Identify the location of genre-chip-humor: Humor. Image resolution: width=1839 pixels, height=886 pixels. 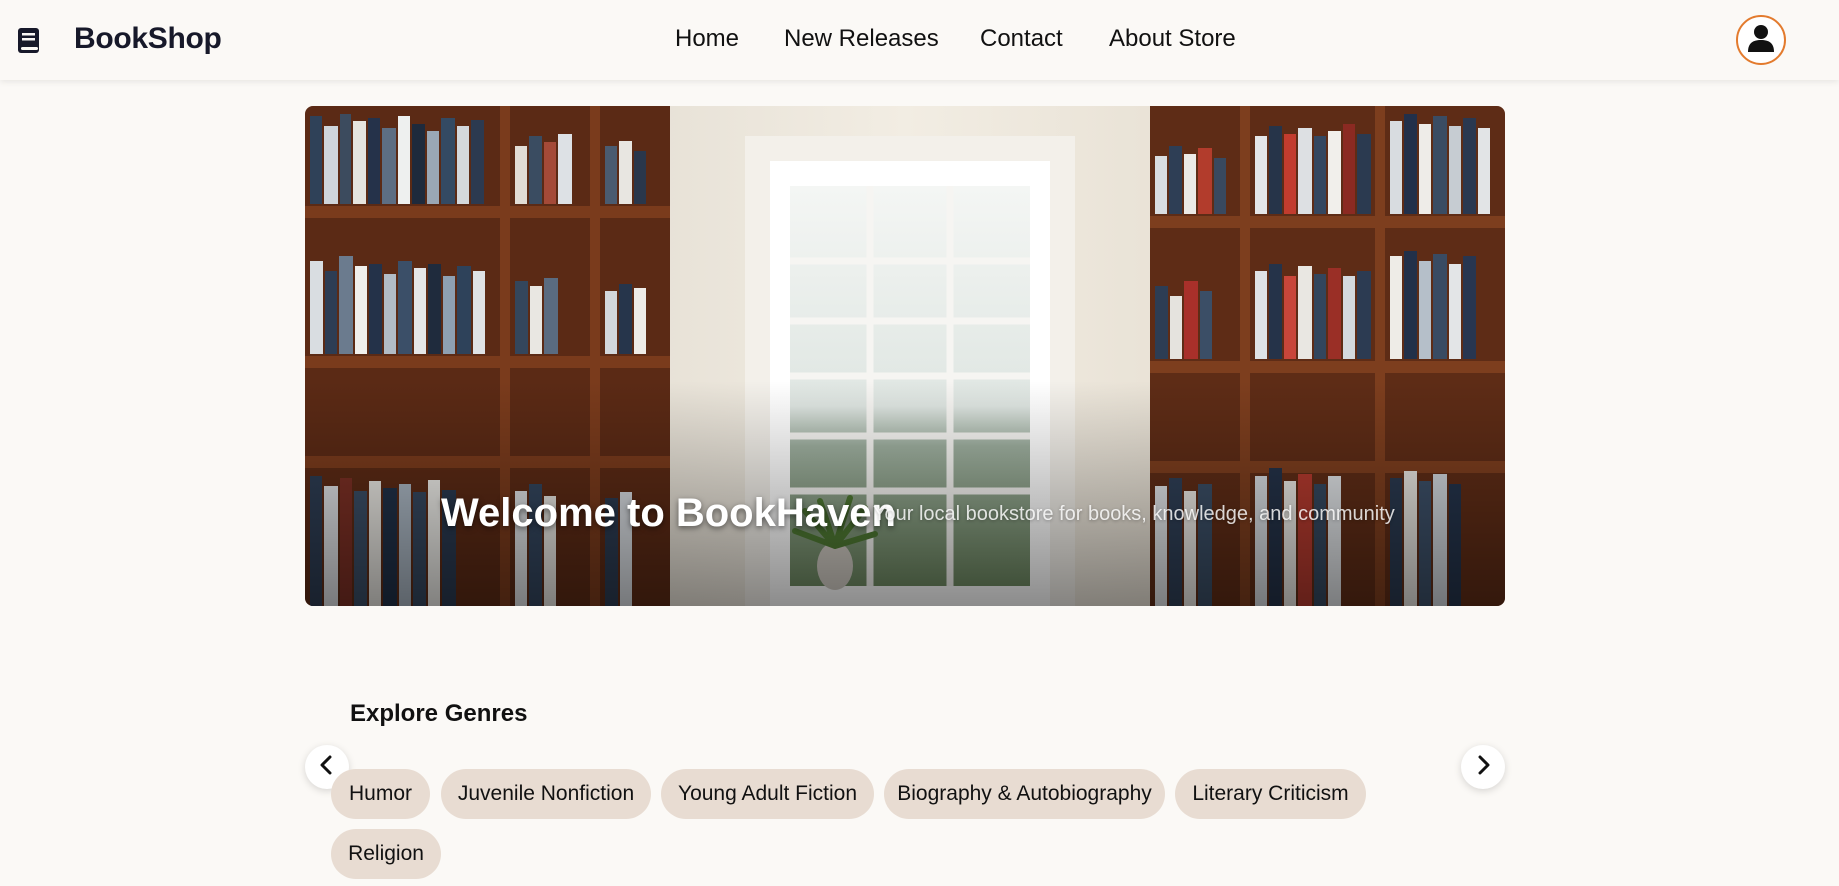
(380, 794).